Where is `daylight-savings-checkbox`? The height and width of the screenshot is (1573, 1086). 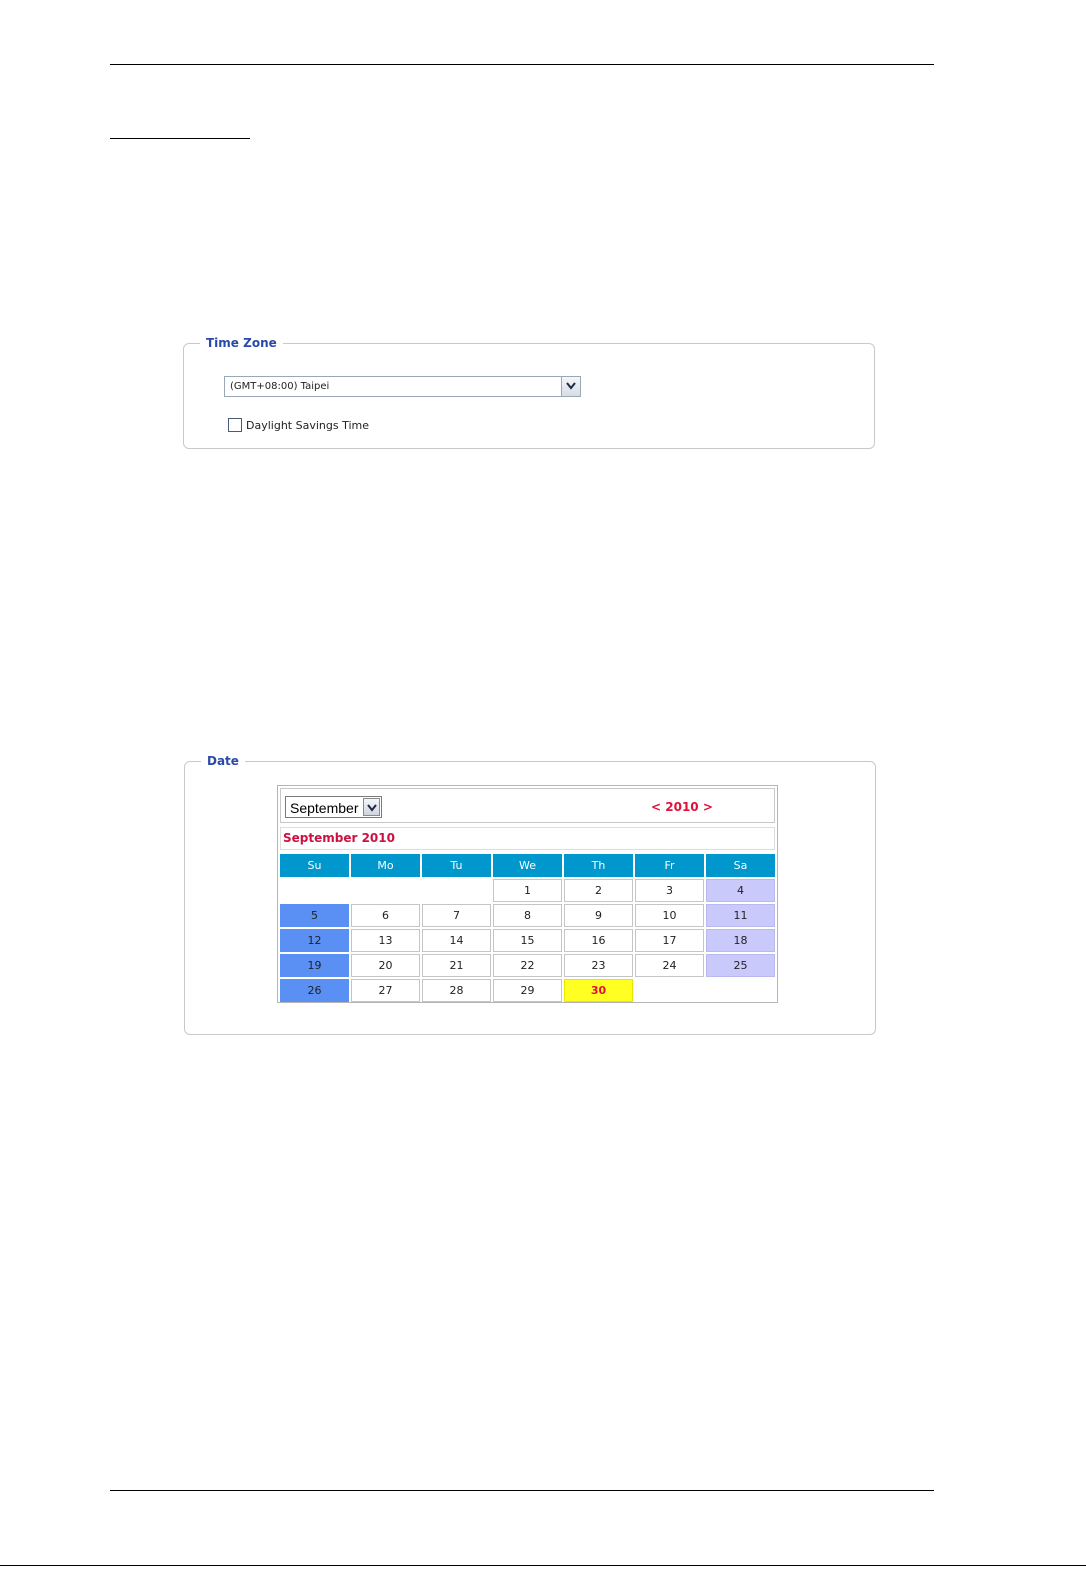
daylight-savings-checkbox is located at coordinates (235, 425).